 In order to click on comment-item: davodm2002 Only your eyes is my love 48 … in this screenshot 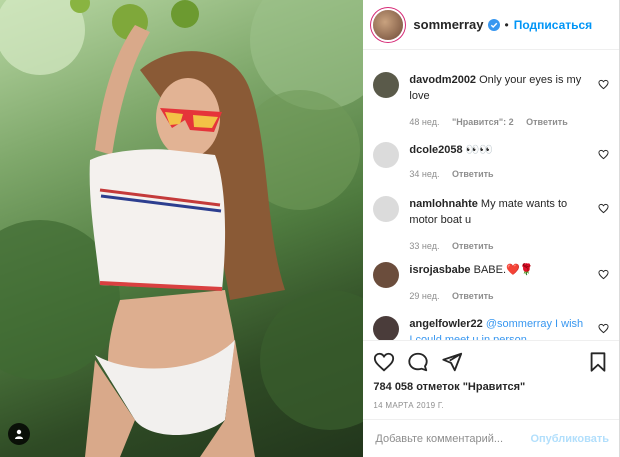, I will do `click(491, 101)`.